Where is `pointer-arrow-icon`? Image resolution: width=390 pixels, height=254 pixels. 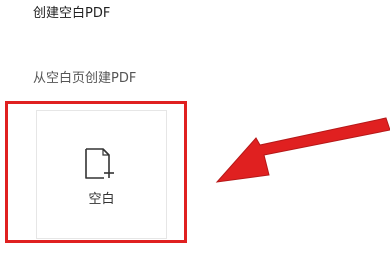 pointer-arrow-icon is located at coordinates (302, 150).